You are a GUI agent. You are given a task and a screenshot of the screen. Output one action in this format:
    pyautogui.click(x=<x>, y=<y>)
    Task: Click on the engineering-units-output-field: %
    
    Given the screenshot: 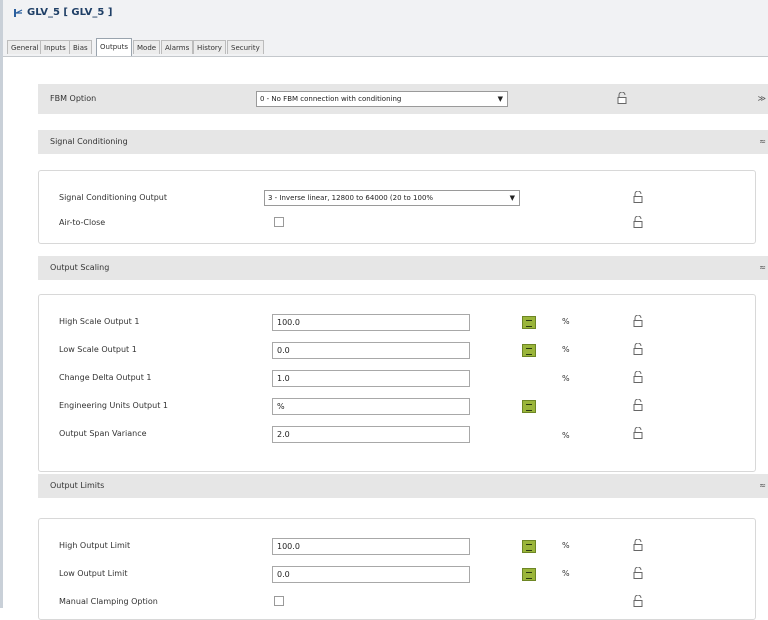 What is the action you would take?
    pyautogui.click(x=371, y=406)
    